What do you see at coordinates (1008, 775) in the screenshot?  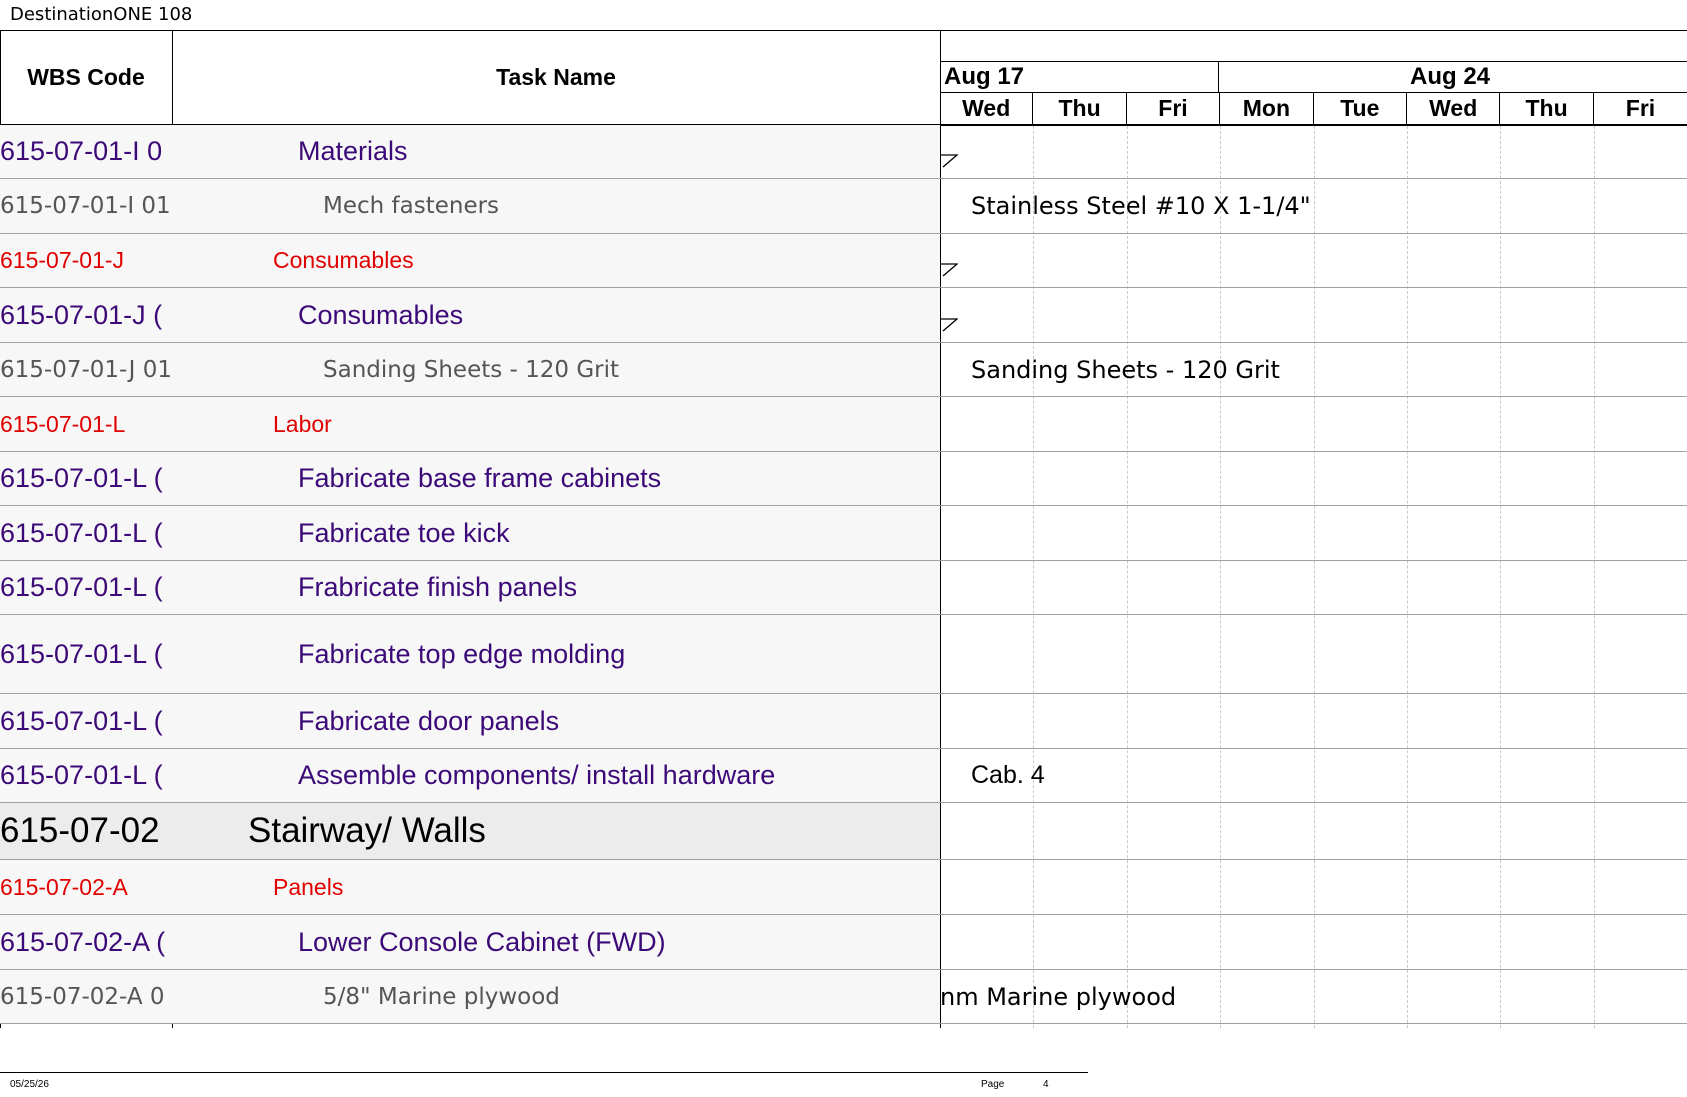 I see `gantt-bar-label: Cab. 4` at bounding box center [1008, 775].